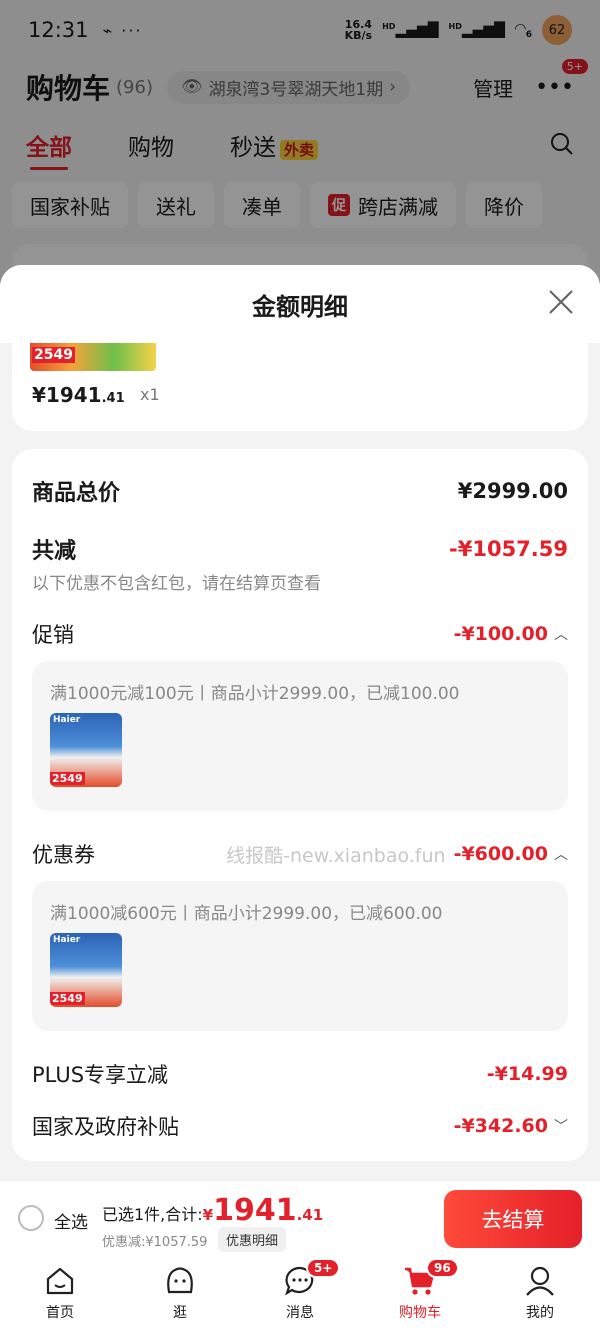 This screenshot has width=600, height=1333. Describe the element at coordinates (300, 491) in the screenshot. I see `total-price-row: 商品总价 ¥2999.00` at that location.